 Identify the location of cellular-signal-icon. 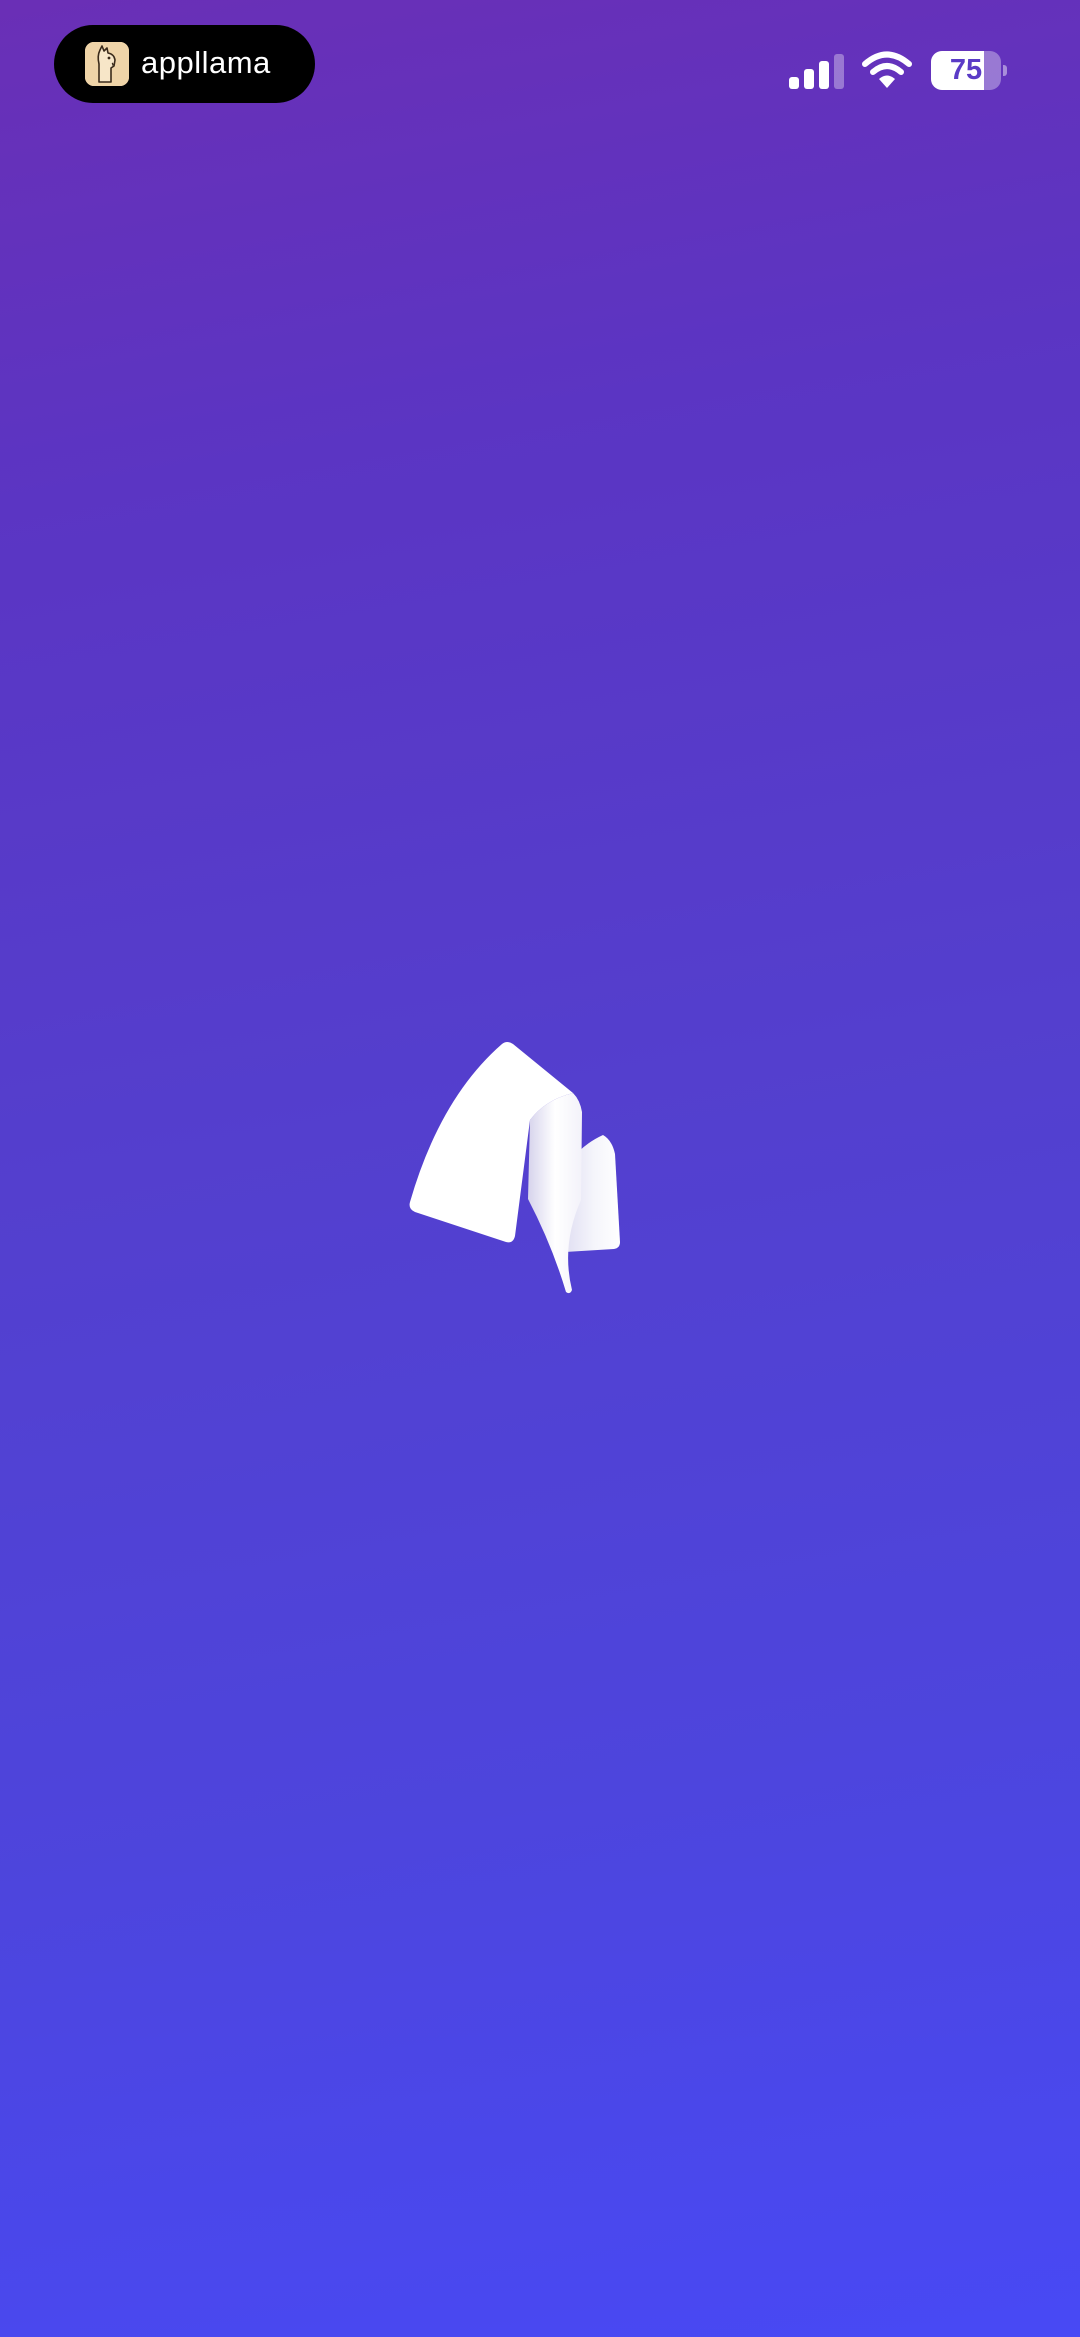
(817, 71).